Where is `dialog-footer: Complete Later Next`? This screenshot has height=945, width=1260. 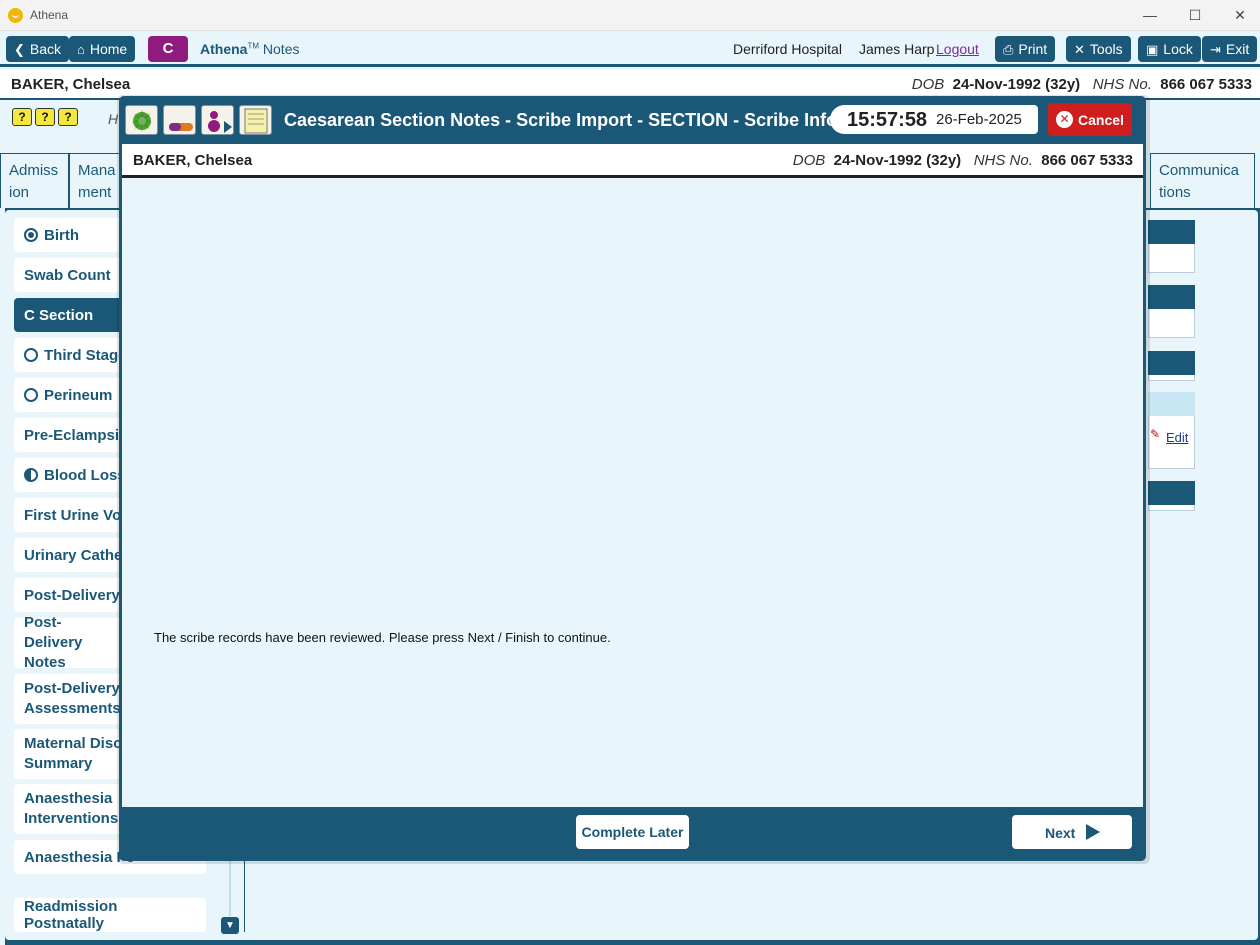
dialog-footer: Complete Later Next is located at coordinates (632, 832).